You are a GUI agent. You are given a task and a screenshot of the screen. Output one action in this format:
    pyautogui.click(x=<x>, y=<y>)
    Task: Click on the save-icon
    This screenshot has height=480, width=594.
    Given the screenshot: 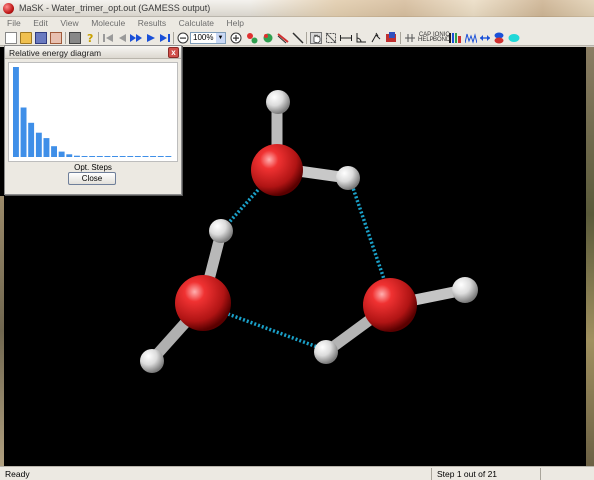 What is the action you would take?
    pyautogui.click(x=41, y=38)
    